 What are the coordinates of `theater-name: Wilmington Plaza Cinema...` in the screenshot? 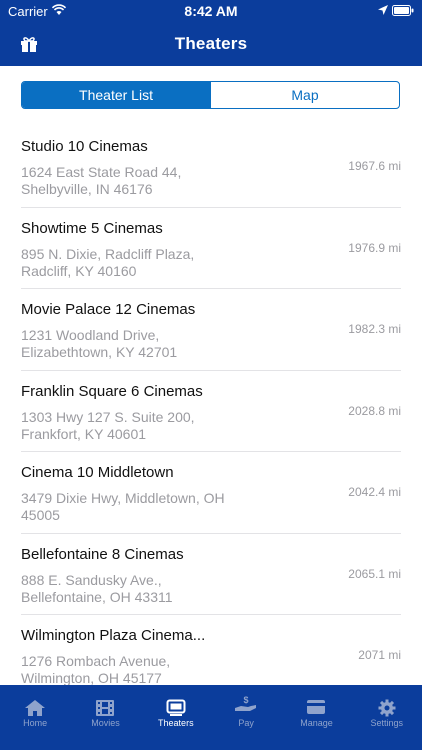 It's located at (113, 635).